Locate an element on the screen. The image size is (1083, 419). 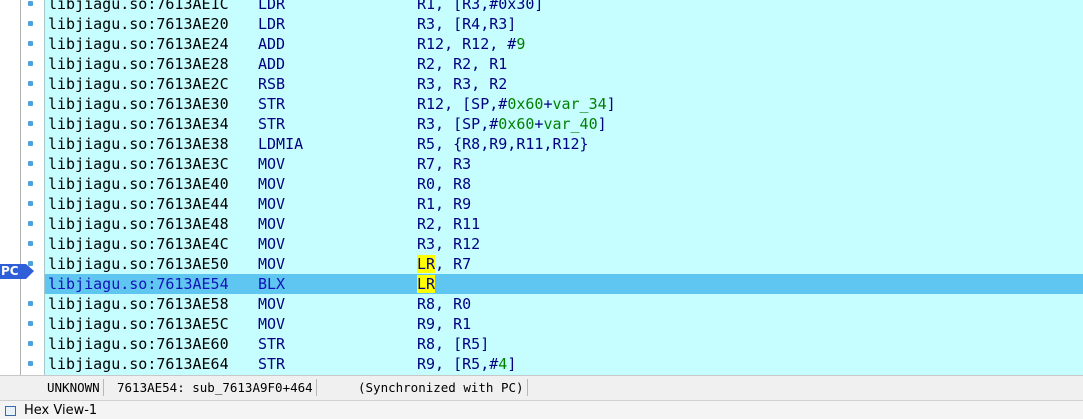
operand-part: R3, [R4,R3] is located at coordinates (466, 24).